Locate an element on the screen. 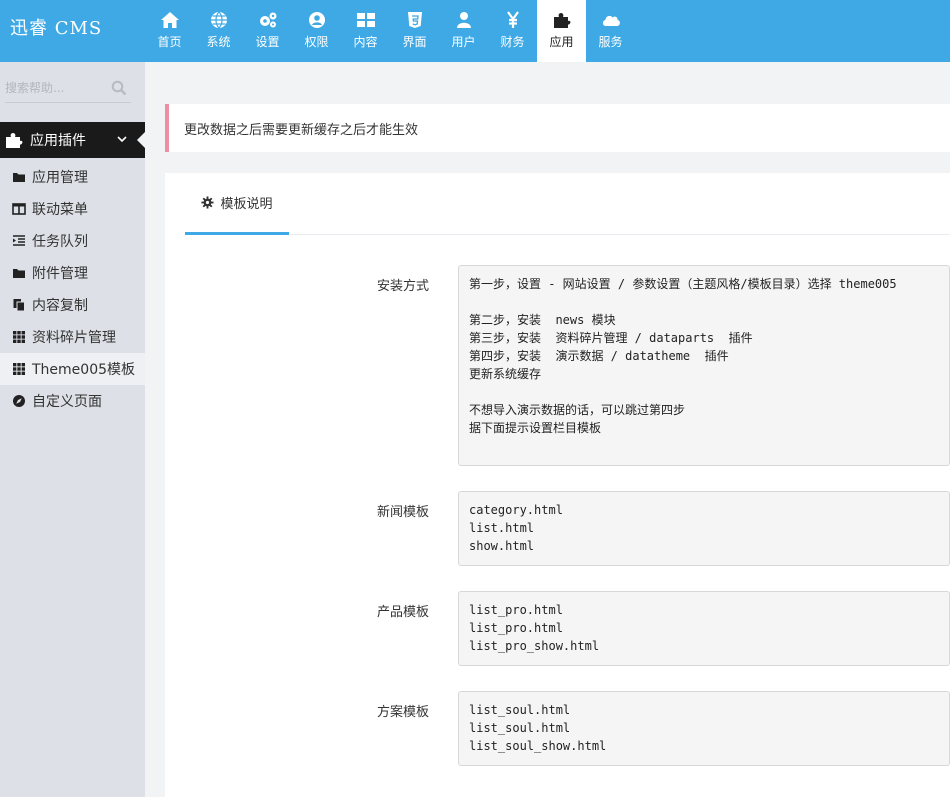 The height and width of the screenshot is (797, 950). brand-logo: 迅睿 CMS is located at coordinates (56, 27).